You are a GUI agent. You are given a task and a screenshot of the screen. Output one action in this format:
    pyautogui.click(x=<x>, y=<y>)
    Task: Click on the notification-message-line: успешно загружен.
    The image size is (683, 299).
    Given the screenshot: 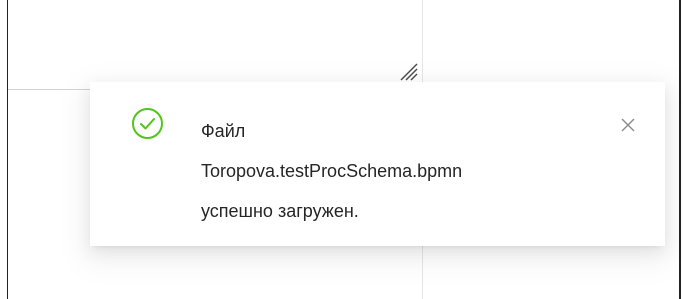 What is the action you would take?
    pyautogui.click(x=280, y=211)
    